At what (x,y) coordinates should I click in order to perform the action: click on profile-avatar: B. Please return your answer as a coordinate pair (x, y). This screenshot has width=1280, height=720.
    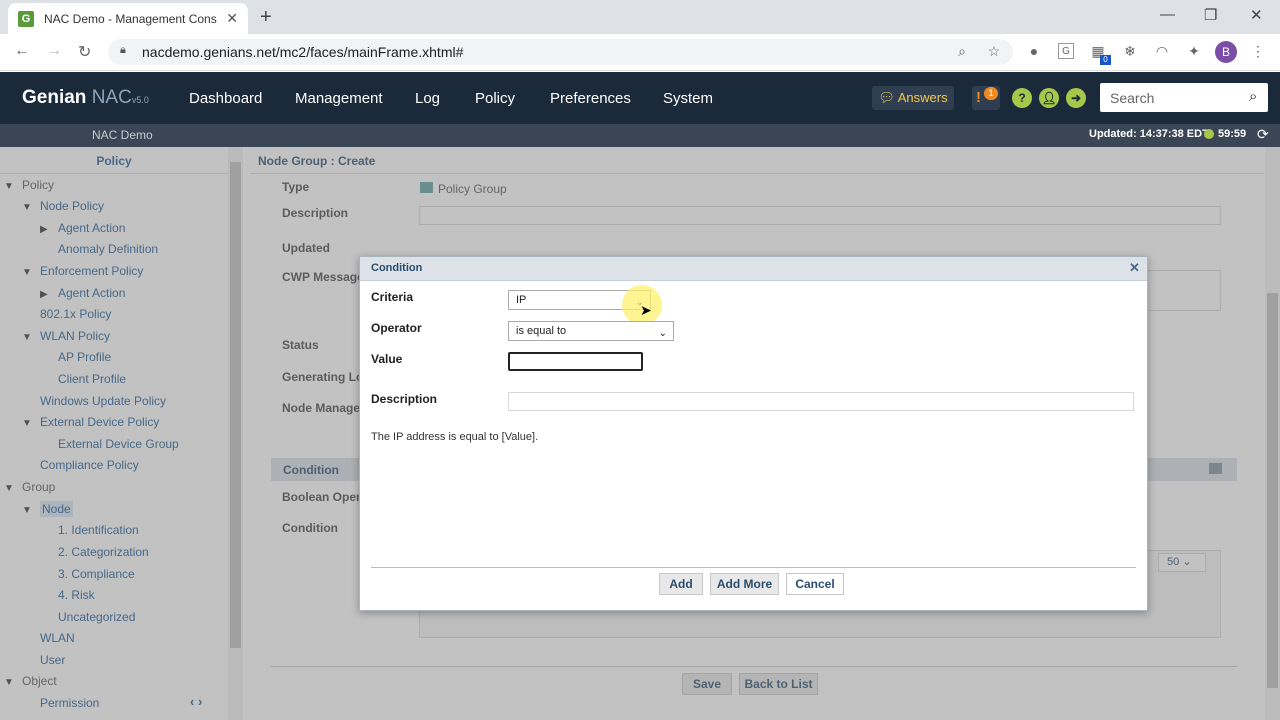
    Looking at the image, I should click on (1226, 52).